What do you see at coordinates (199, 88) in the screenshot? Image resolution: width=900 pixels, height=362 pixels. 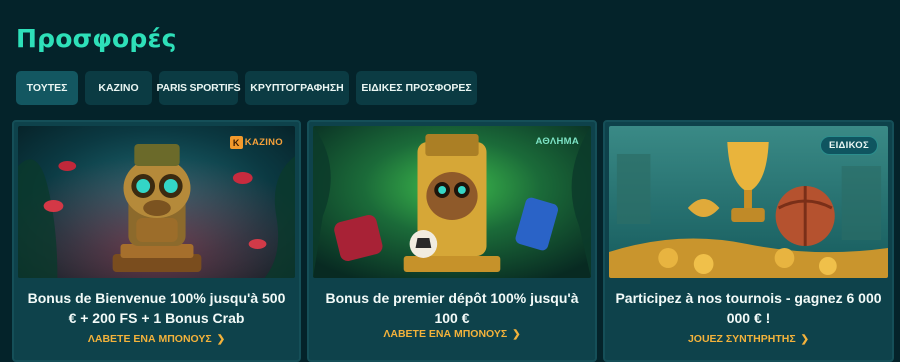 I see `tab-sports: PARIS SPORTIFS` at bounding box center [199, 88].